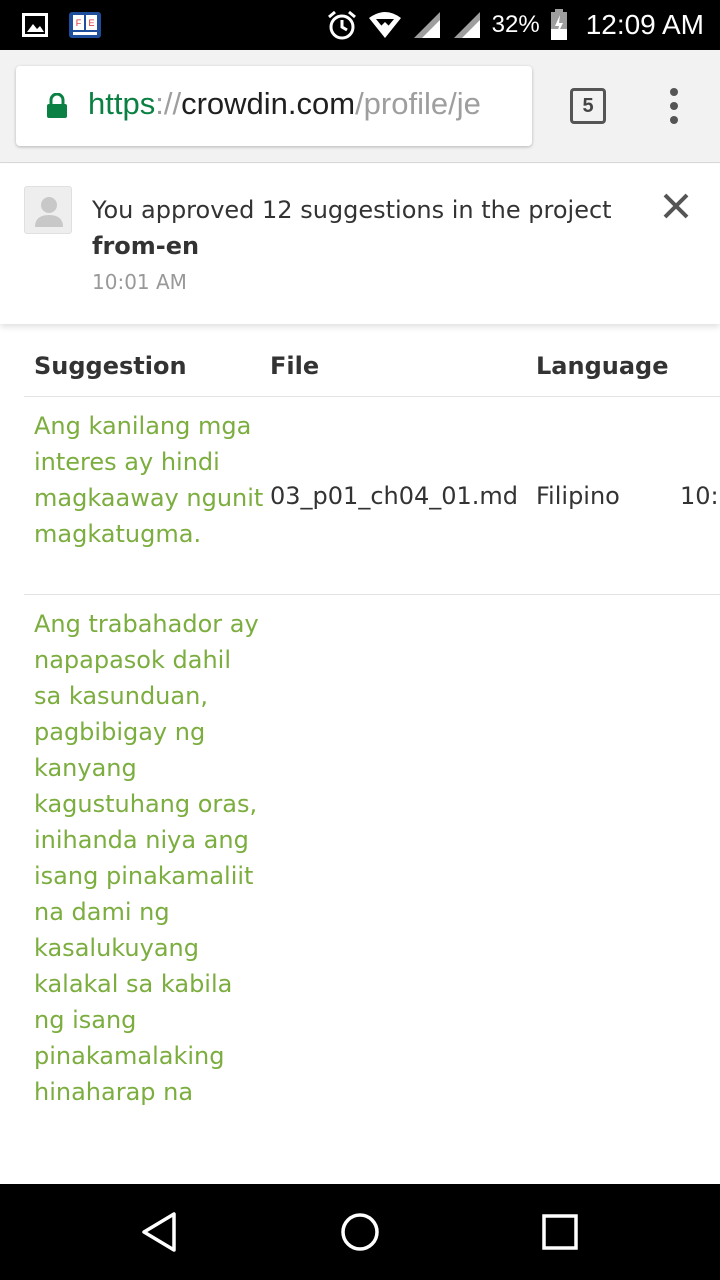  Describe the element at coordinates (515, 24) in the screenshot. I see `battery-percent: 32%` at that location.